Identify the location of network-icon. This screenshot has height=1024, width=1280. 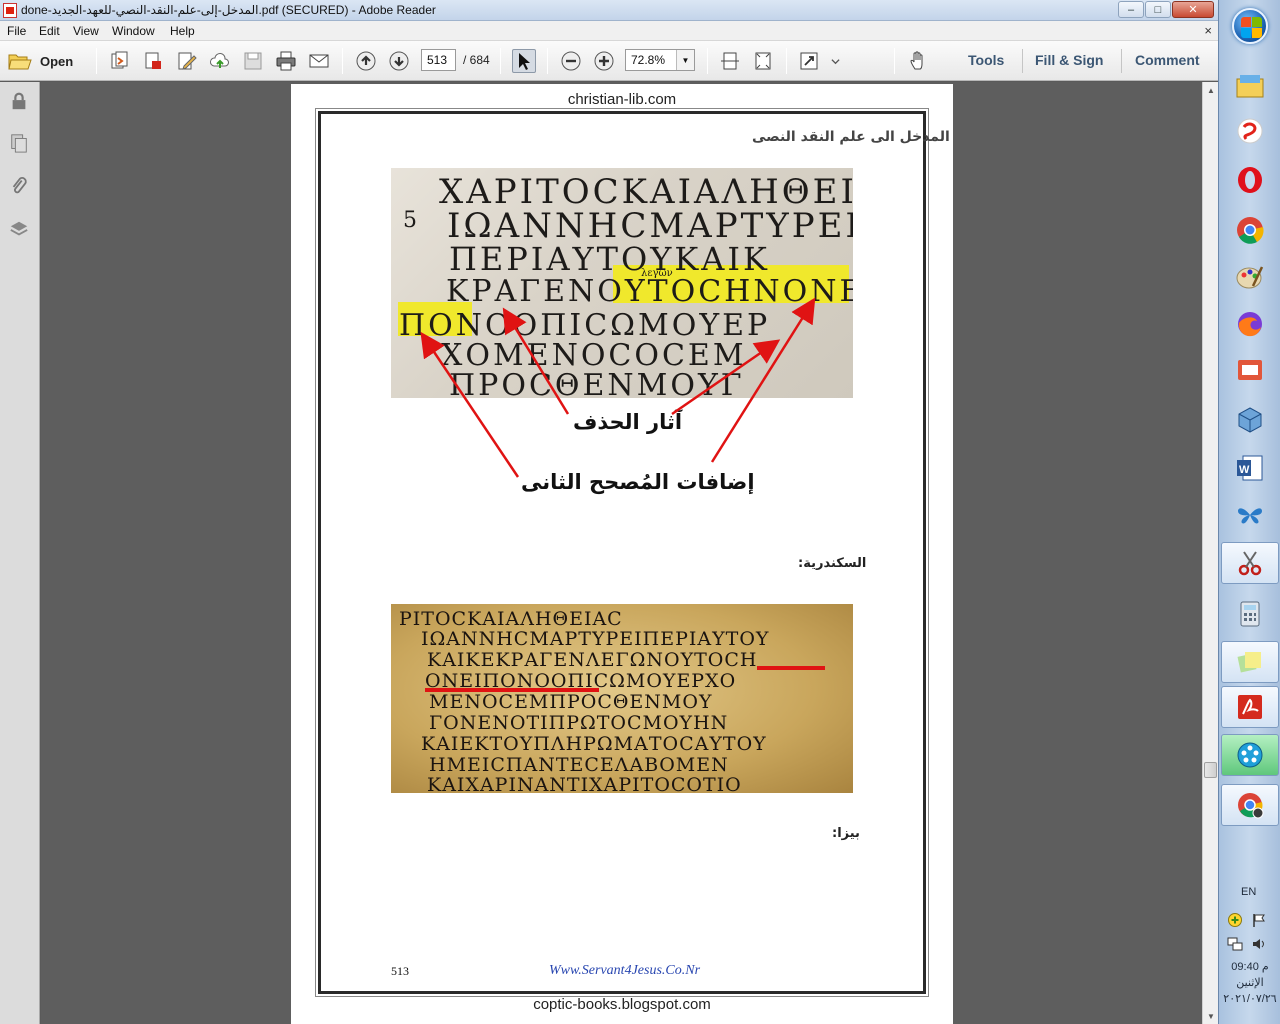
(1235, 944).